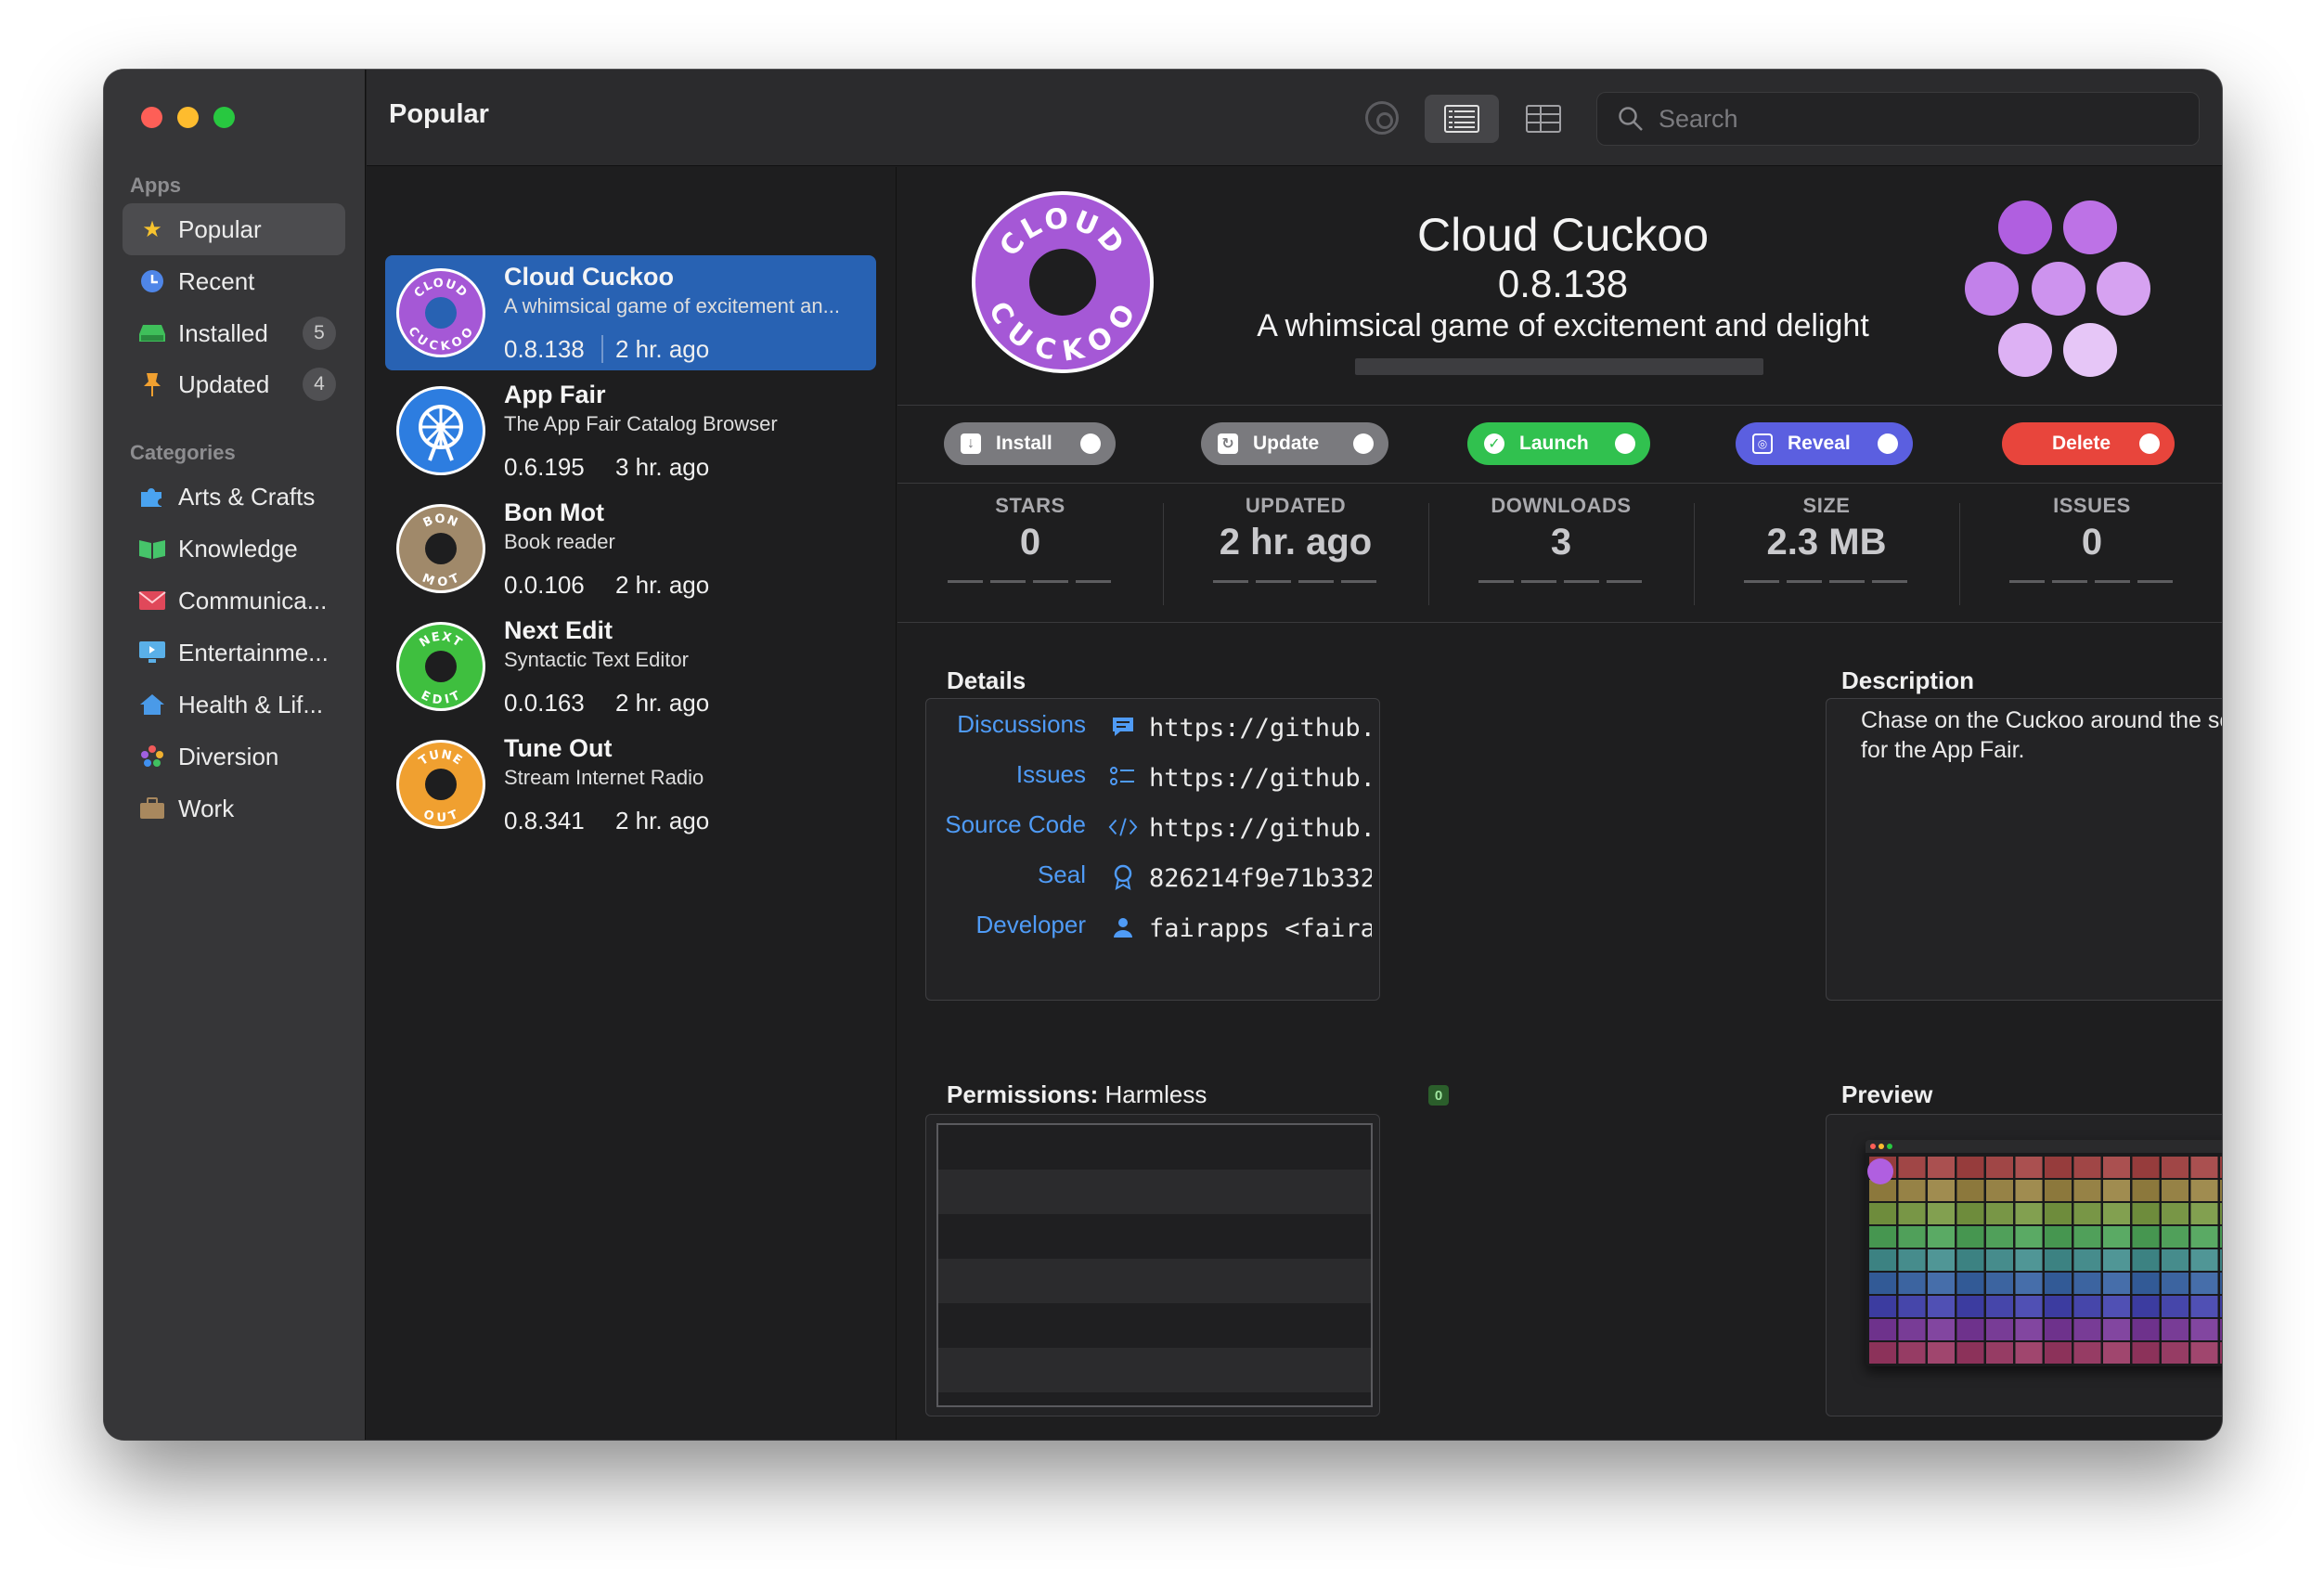 This screenshot has width=2324, height=1578. What do you see at coordinates (558, 630) in the screenshot?
I see `app-name: Next Edit` at bounding box center [558, 630].